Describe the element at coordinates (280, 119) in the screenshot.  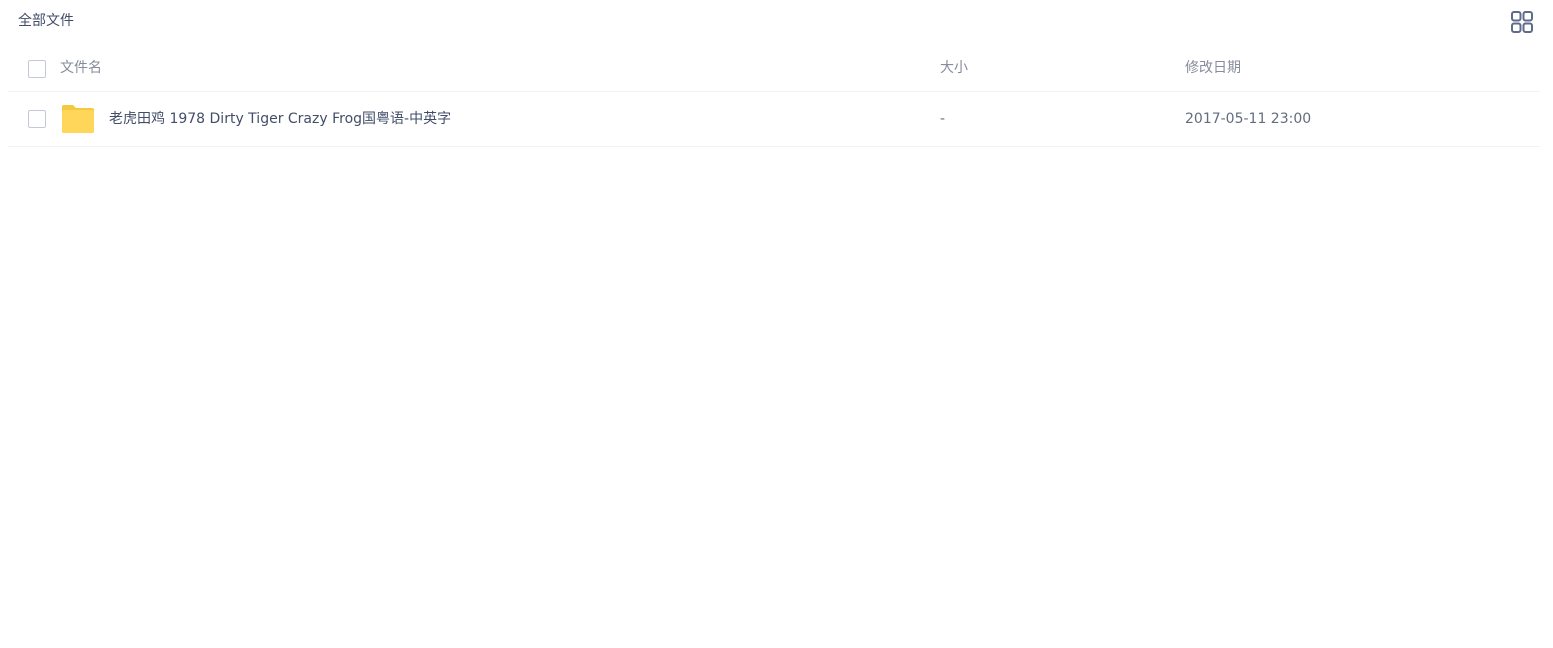
I see `file-name: 老虎田鸡 1978 Dirty Tiger Crazy Frog国粤语-中英字` at that location.